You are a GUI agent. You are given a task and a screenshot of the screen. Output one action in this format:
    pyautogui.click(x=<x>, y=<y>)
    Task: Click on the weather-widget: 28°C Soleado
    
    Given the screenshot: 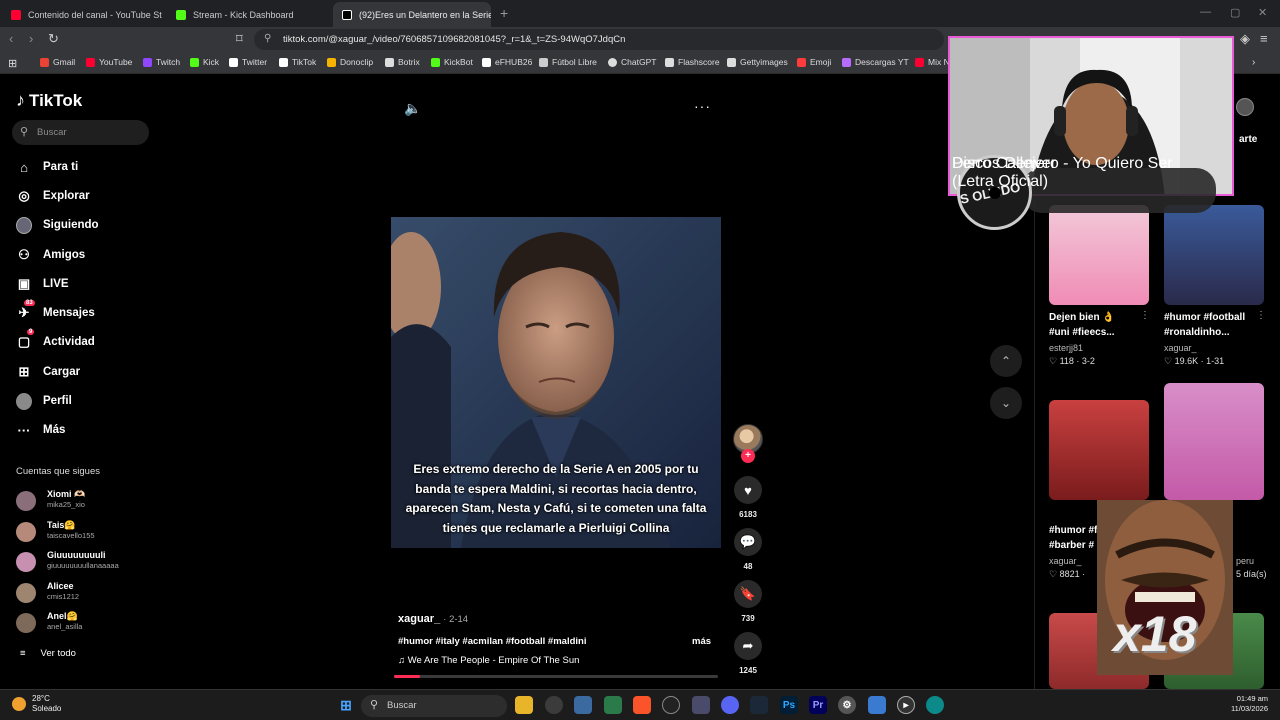 What is the action you would take?
    pyautogui.click(x=36, y=704)
    